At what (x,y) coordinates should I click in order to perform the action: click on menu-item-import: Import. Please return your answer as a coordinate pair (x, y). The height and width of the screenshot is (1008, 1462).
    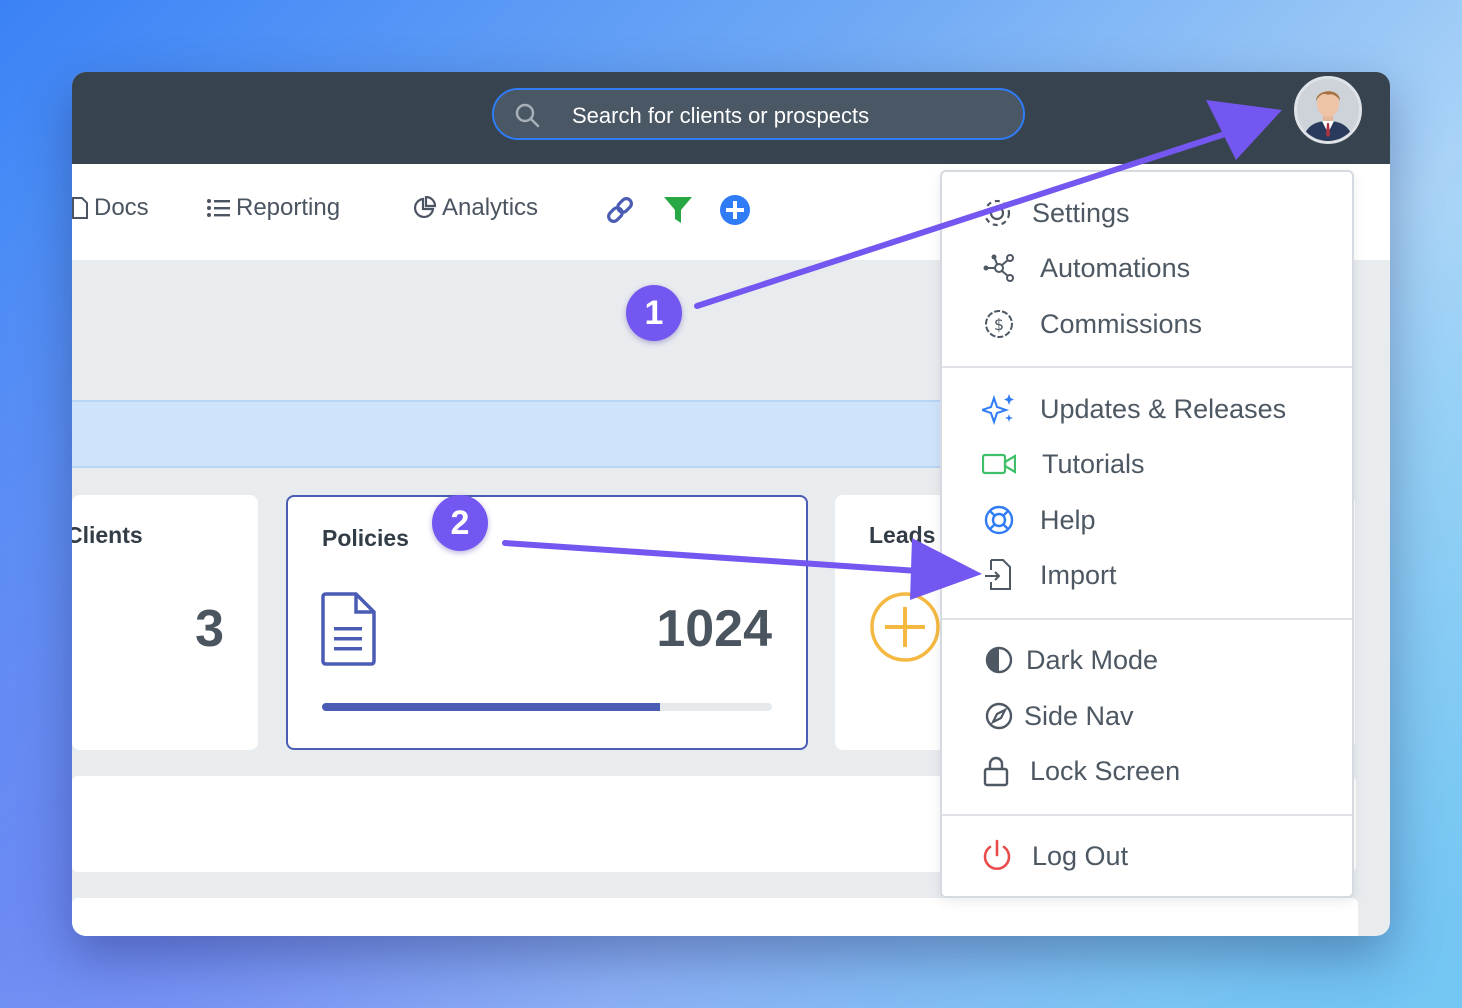
    Looking at the image, I should click on (1147, 575).